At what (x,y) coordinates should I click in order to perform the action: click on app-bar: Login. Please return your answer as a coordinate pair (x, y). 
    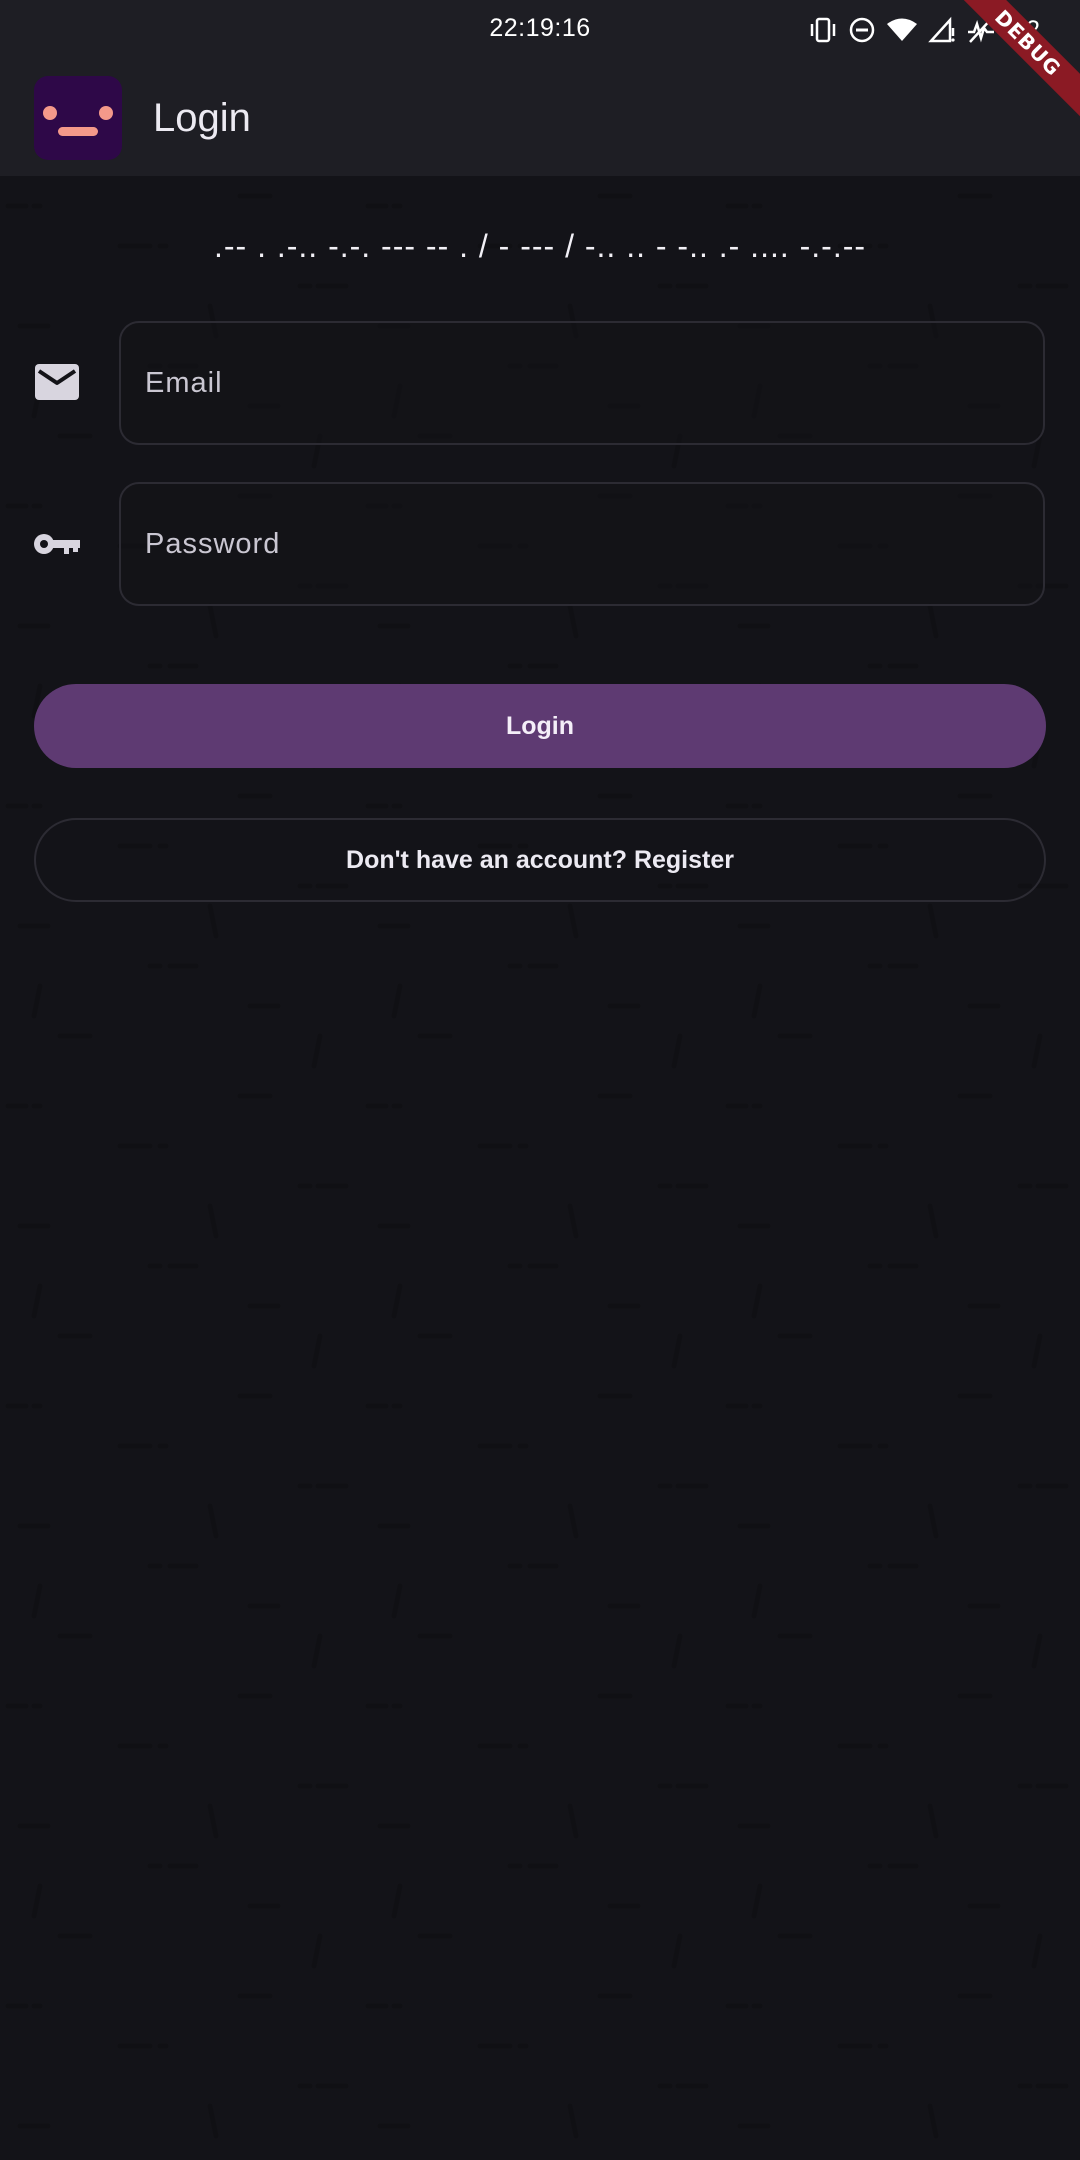
    Looking at the image, I should click on (540, 118).